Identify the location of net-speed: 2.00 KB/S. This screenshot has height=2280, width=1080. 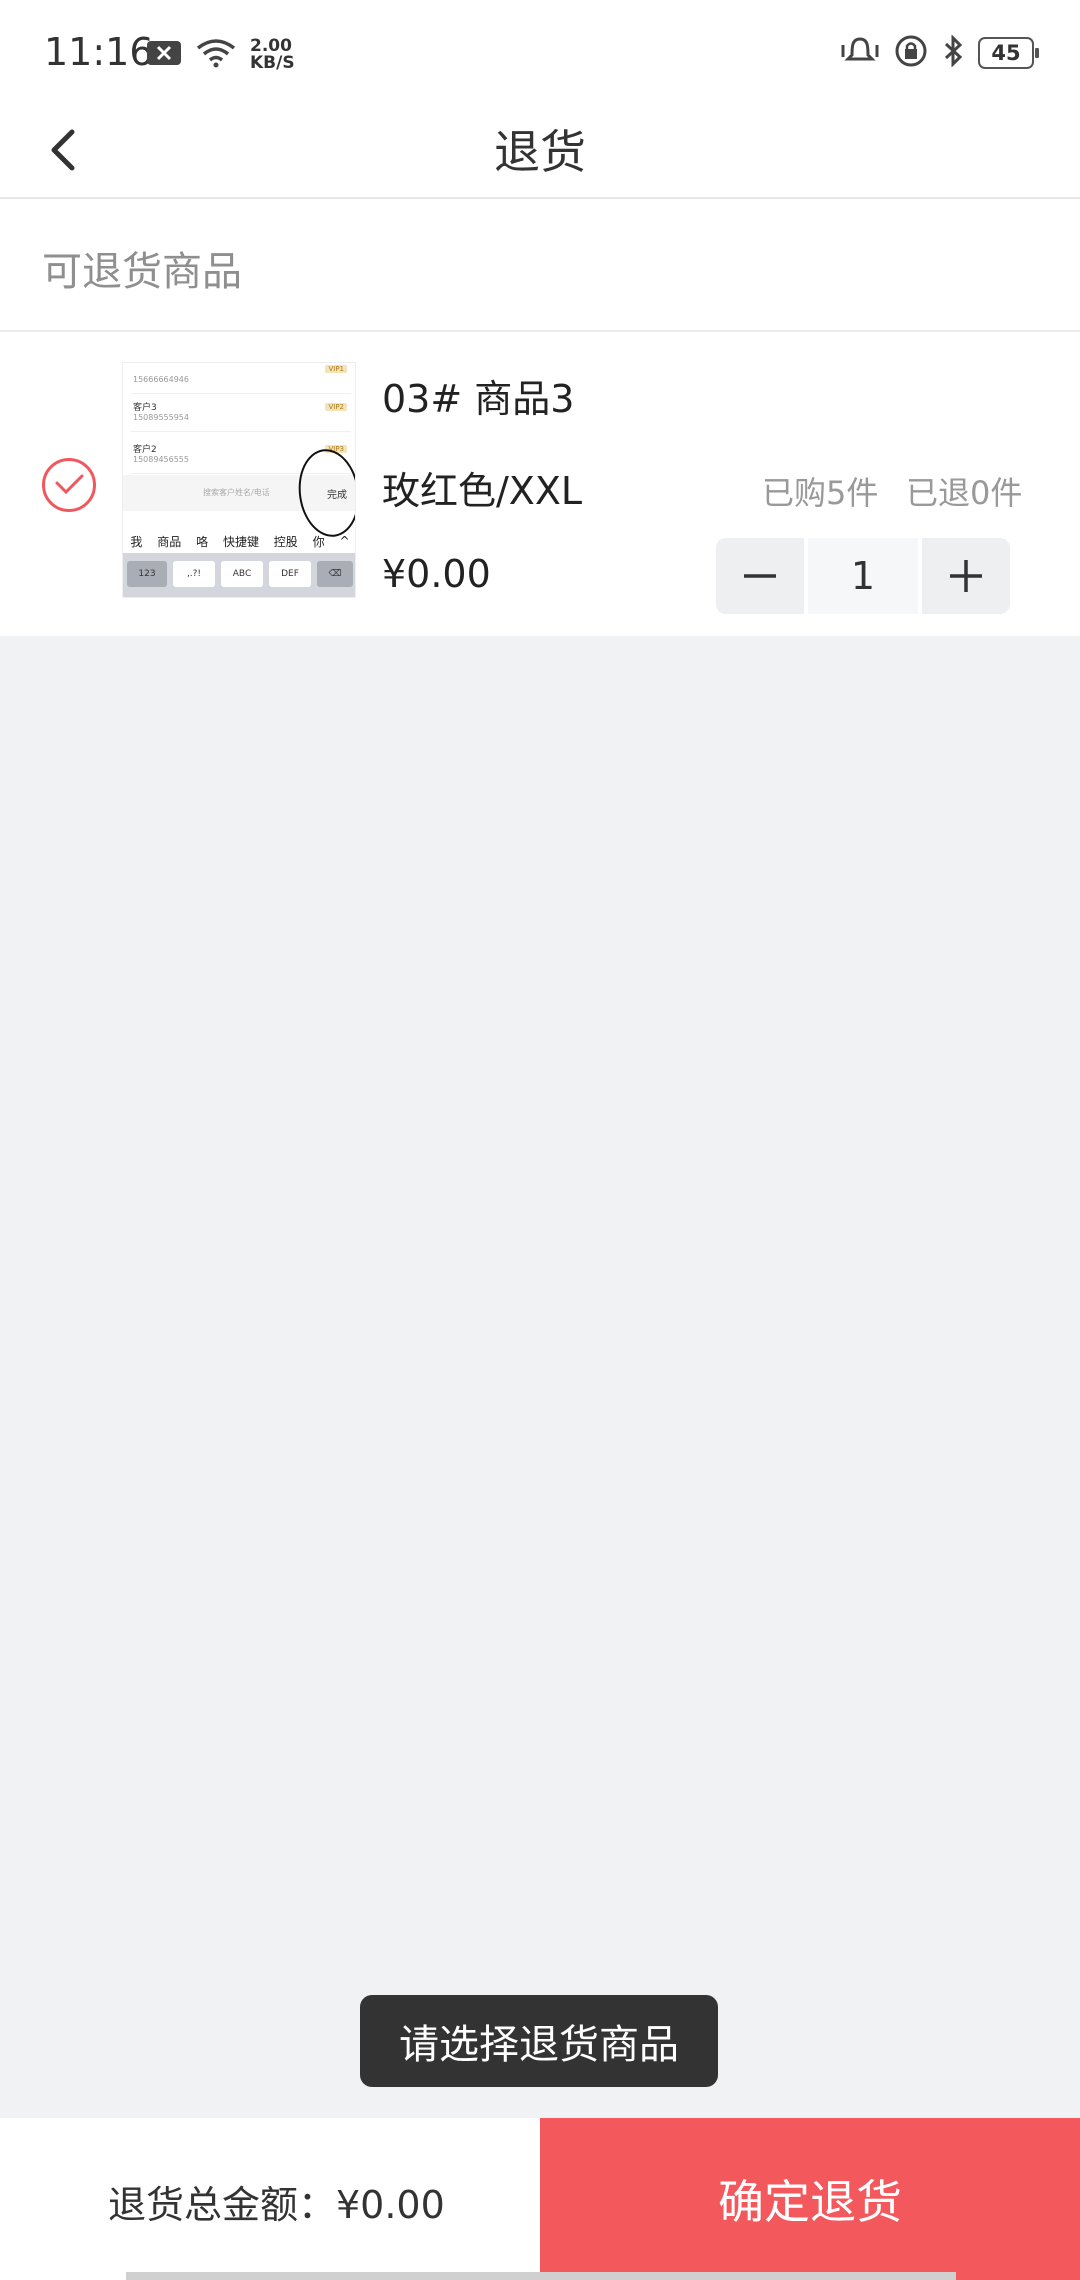
(272, 55).